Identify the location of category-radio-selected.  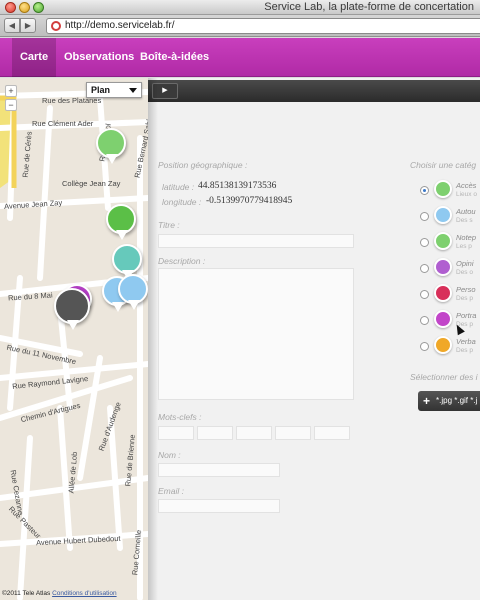
(424, 190).